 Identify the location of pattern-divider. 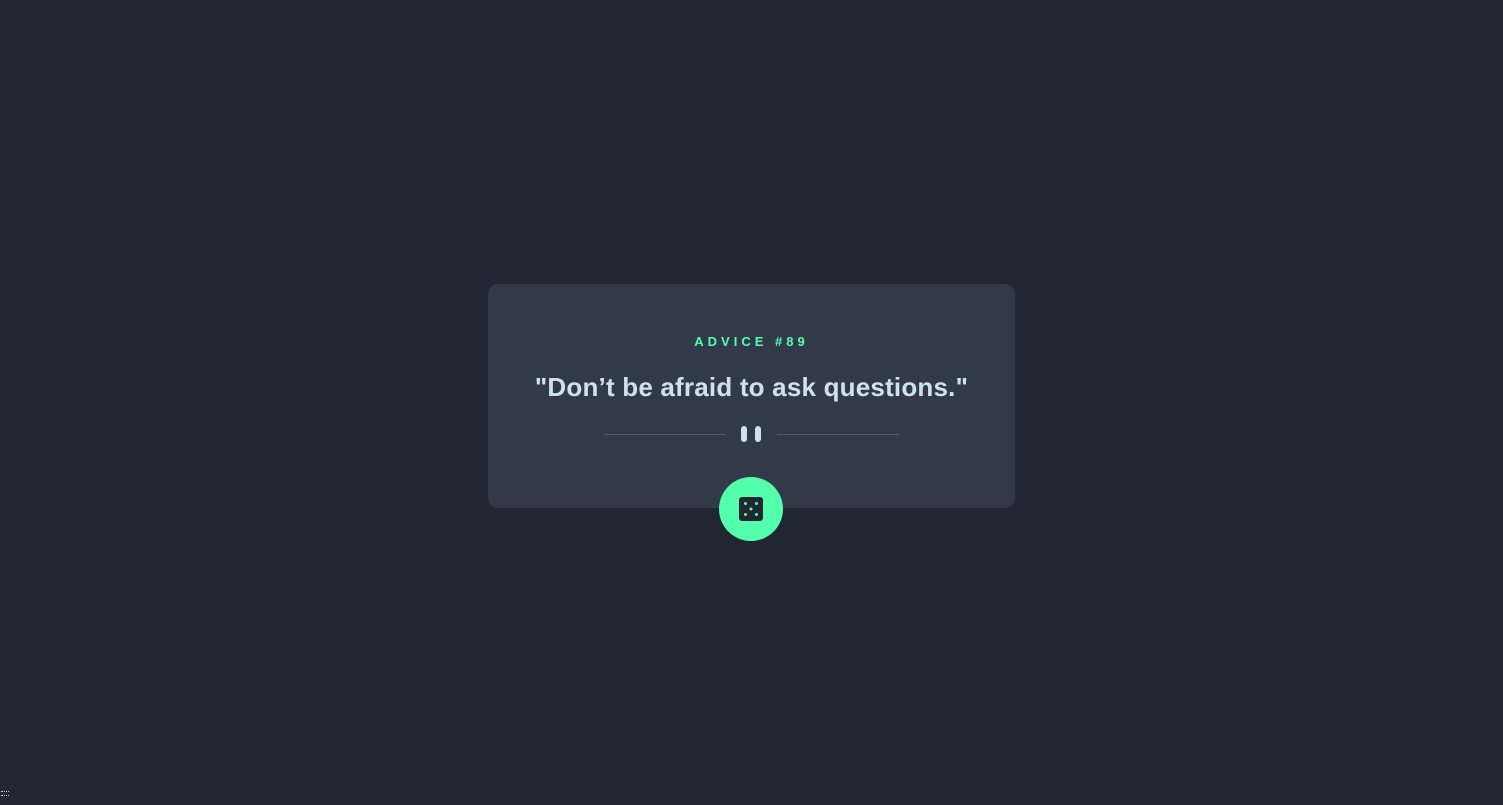
(751, 434).